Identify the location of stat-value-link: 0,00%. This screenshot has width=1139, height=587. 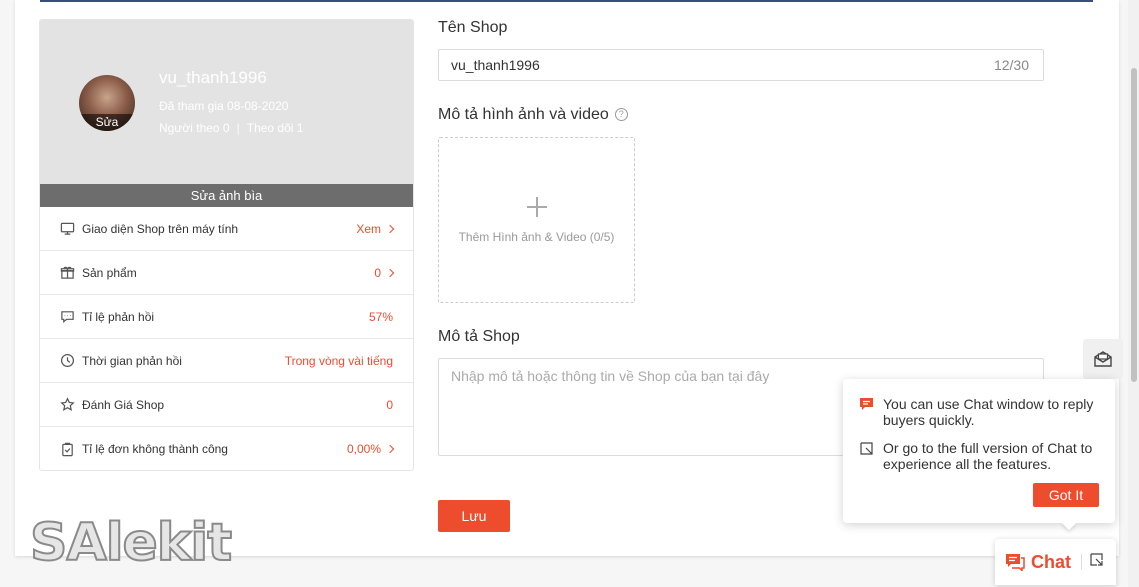
(370, 449).